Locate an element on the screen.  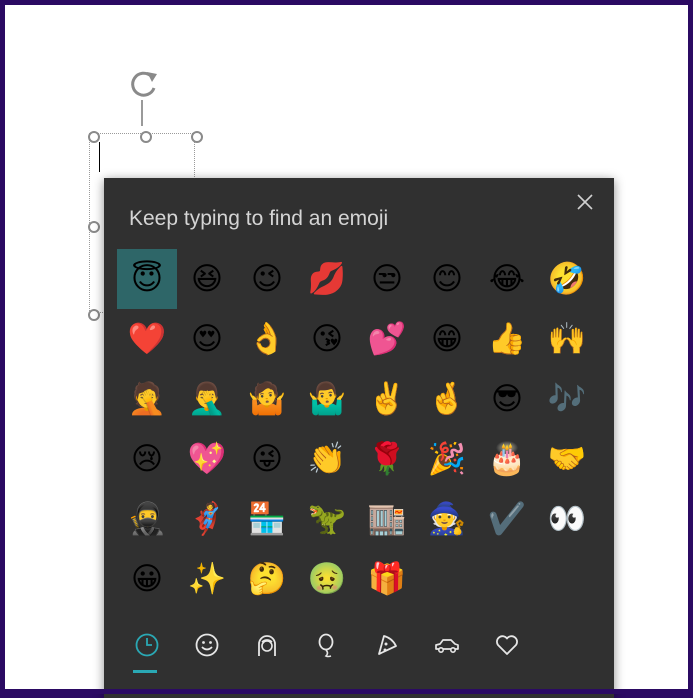
emoji-cell: ❤️ is located at coordinates (147, 339).